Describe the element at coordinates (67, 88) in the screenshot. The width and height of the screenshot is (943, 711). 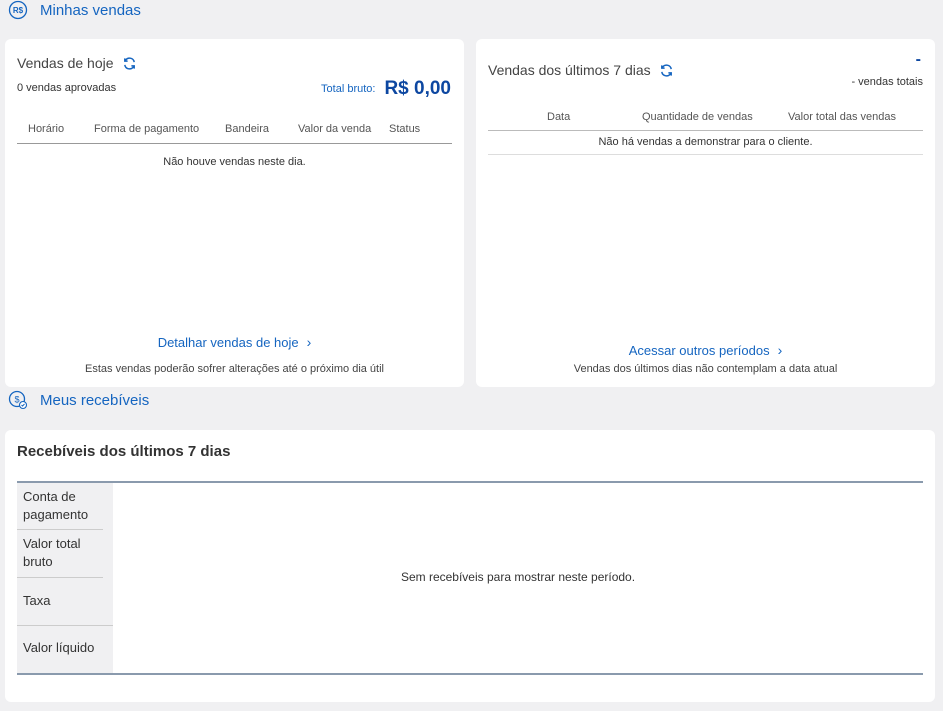
I see `approved-sales-count: 0 vendas aprovadas` at that location.